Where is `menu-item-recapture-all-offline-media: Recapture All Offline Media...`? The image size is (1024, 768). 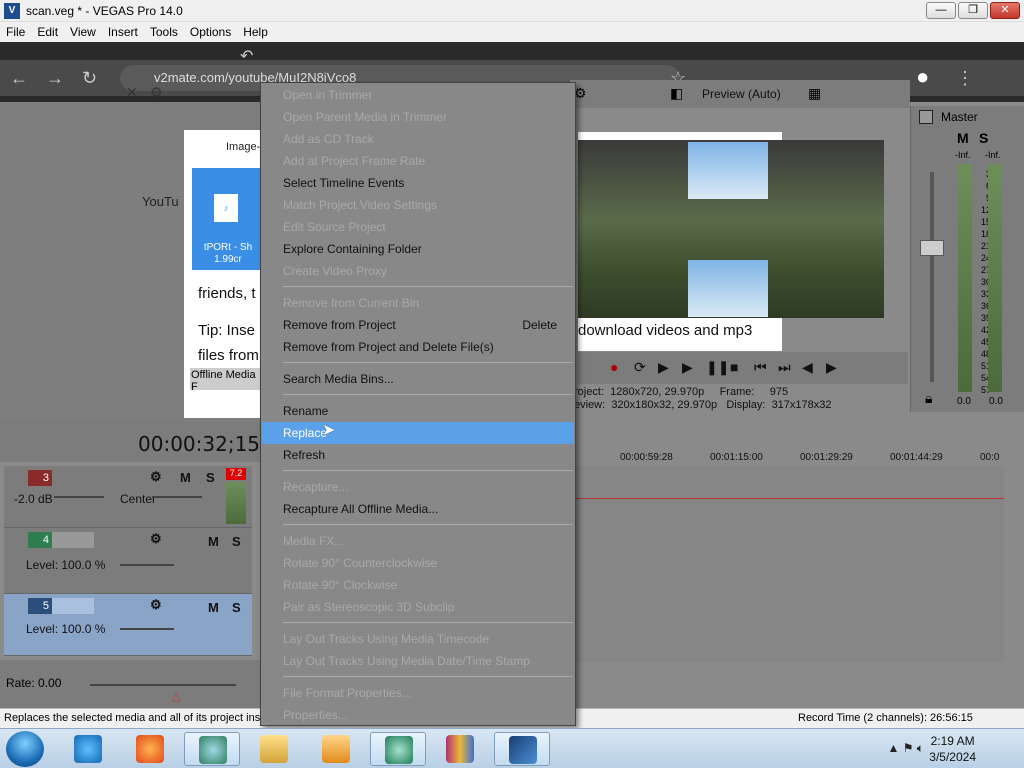 menu-item-recapture-all-offline-media: Recapture All Offline Media... is located at coordinates (418, 509).